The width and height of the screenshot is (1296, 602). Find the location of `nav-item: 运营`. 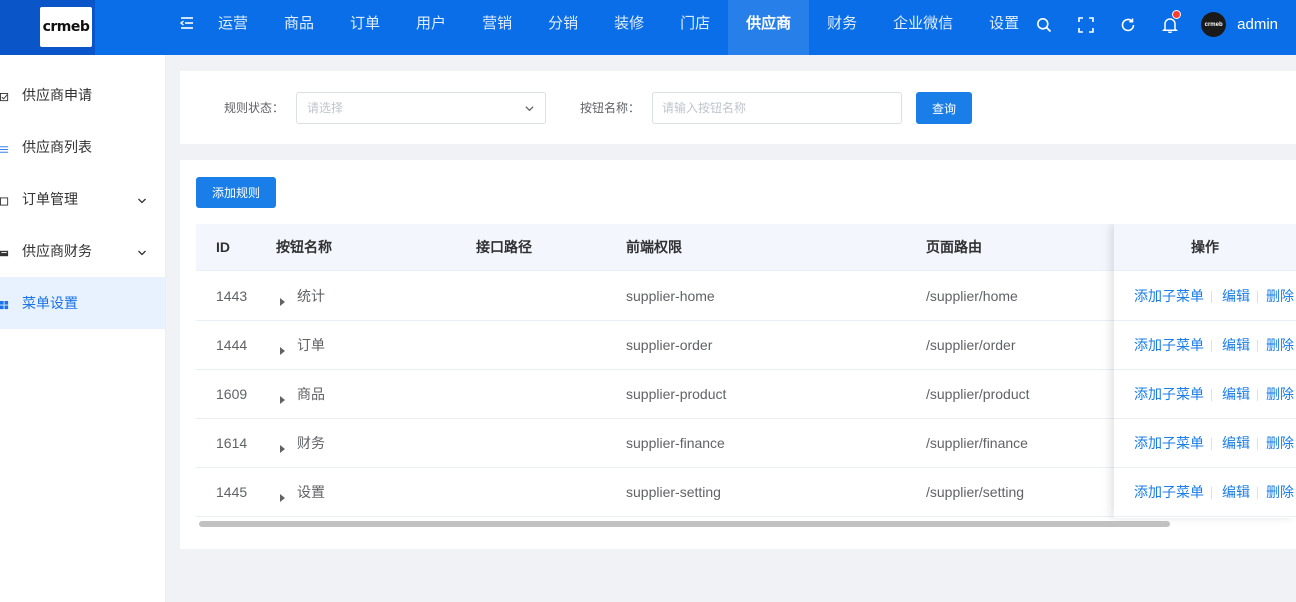

nav-item: 运营 is located at coordinates (233, 27).